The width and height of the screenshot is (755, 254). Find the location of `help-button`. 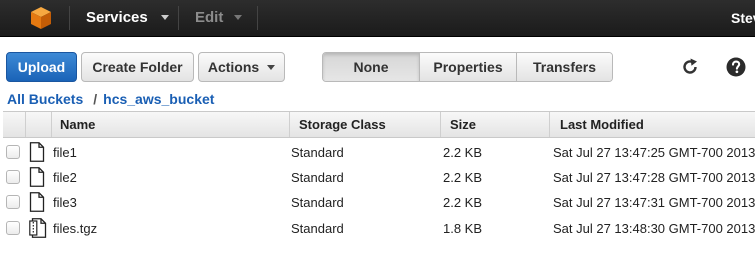

help-button is located at coordinates (736, 67).